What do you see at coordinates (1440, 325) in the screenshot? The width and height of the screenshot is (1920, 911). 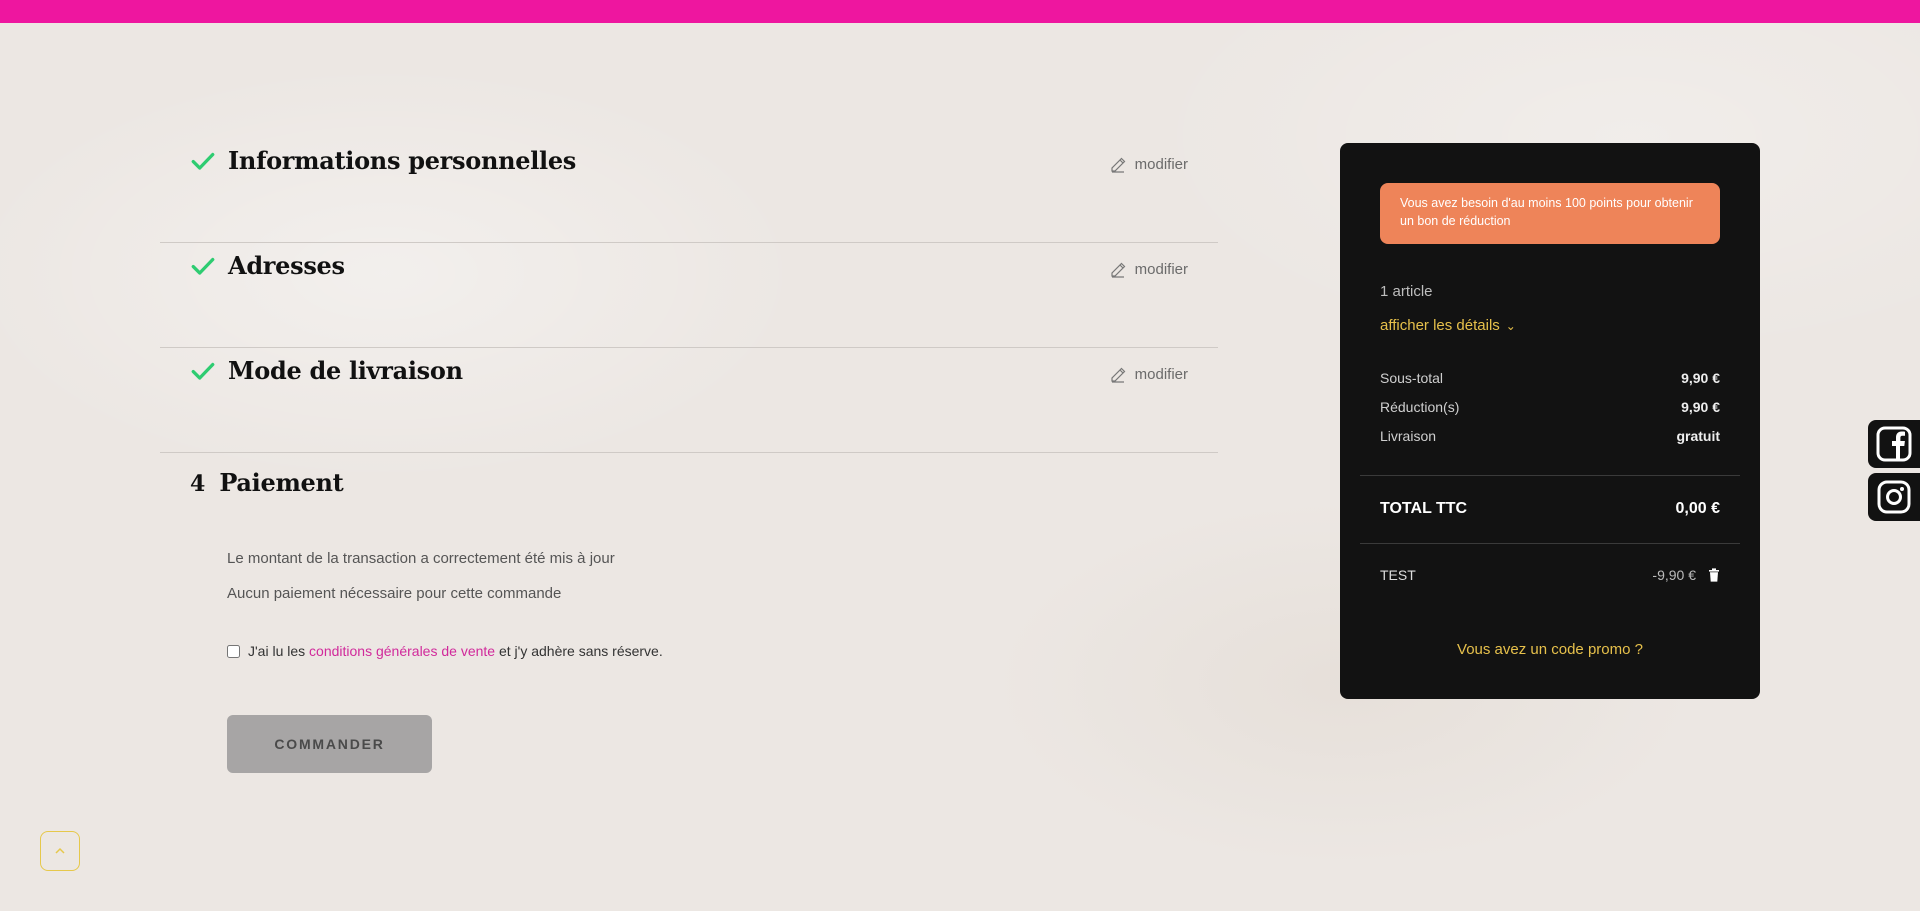 I see `show-details-label: afficher les détails` at bounding box center [1440, 325].